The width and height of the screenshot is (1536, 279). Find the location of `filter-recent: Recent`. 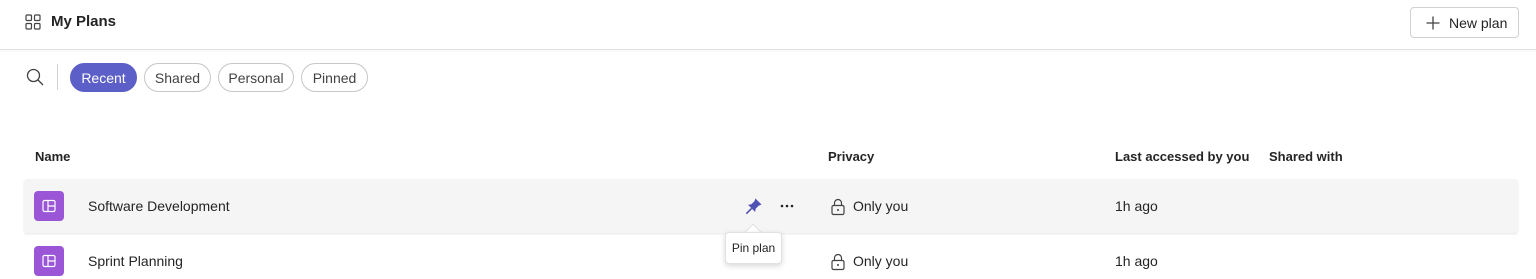

filter-recent: Recent is located at coordinates (103, 77).